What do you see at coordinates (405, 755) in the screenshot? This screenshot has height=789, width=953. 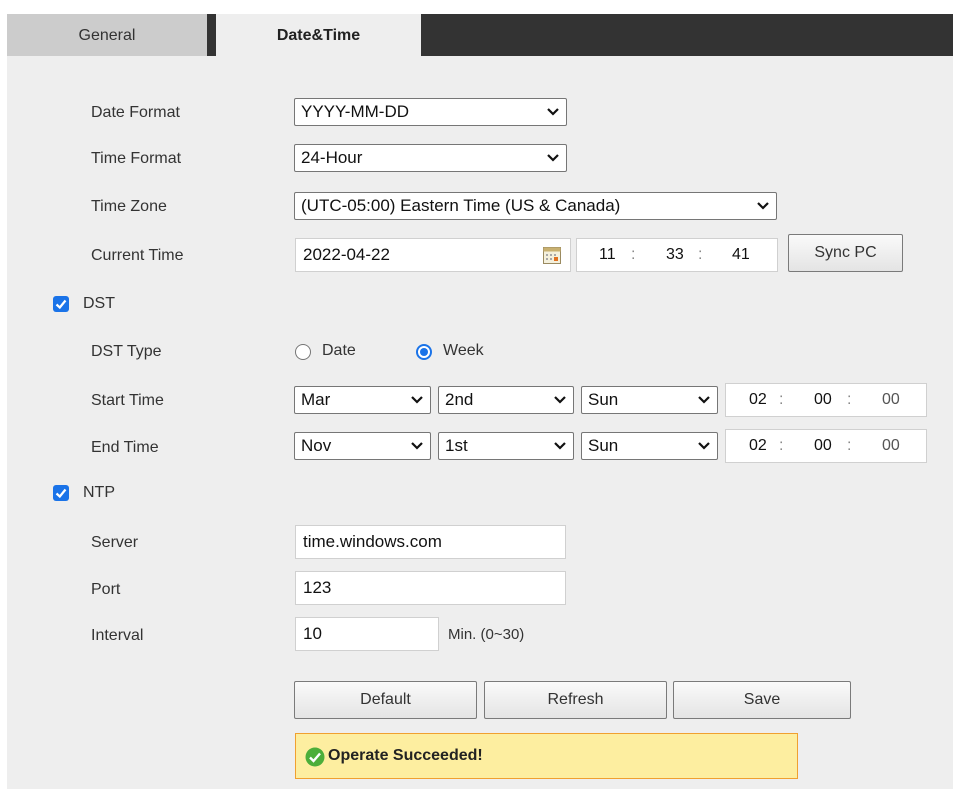 I see `status-text: Operate Succeeded!` at bounding box center [405, 755].